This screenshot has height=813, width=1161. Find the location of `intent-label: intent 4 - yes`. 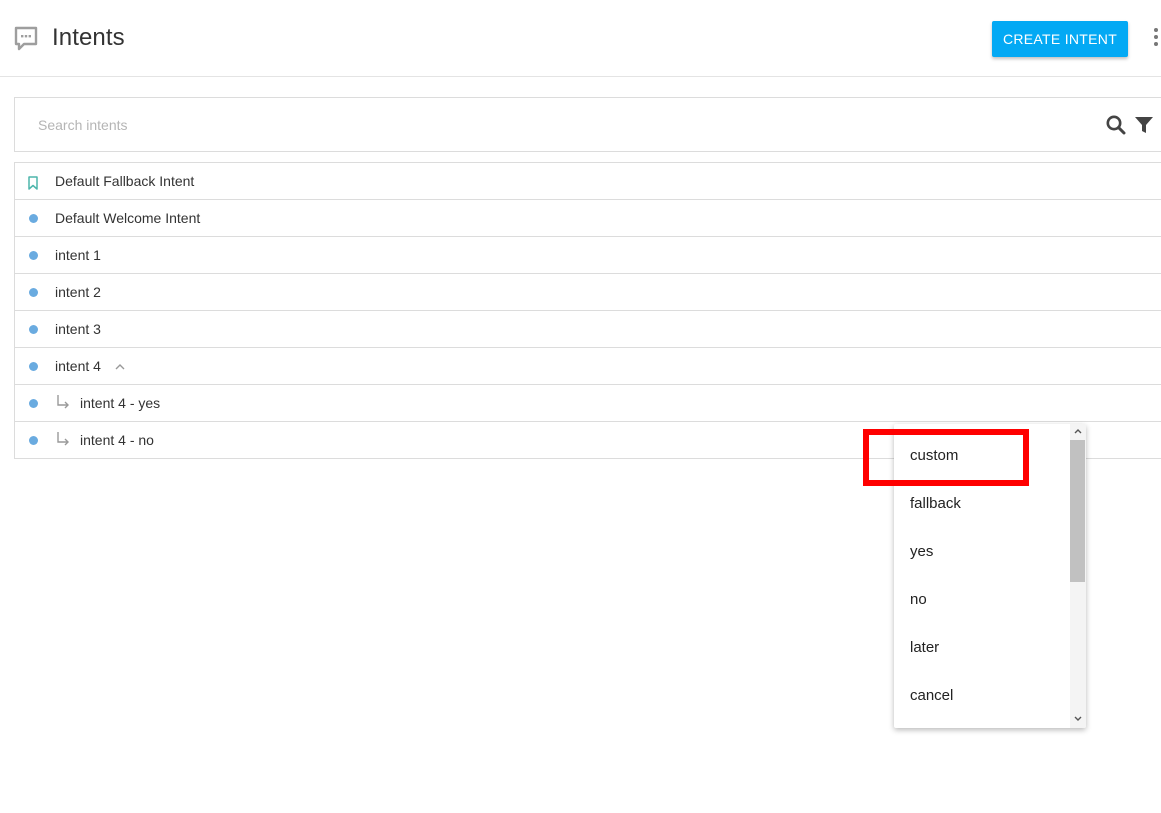

intent-label: intent 4 - yes is located at coordinates (120, 403).